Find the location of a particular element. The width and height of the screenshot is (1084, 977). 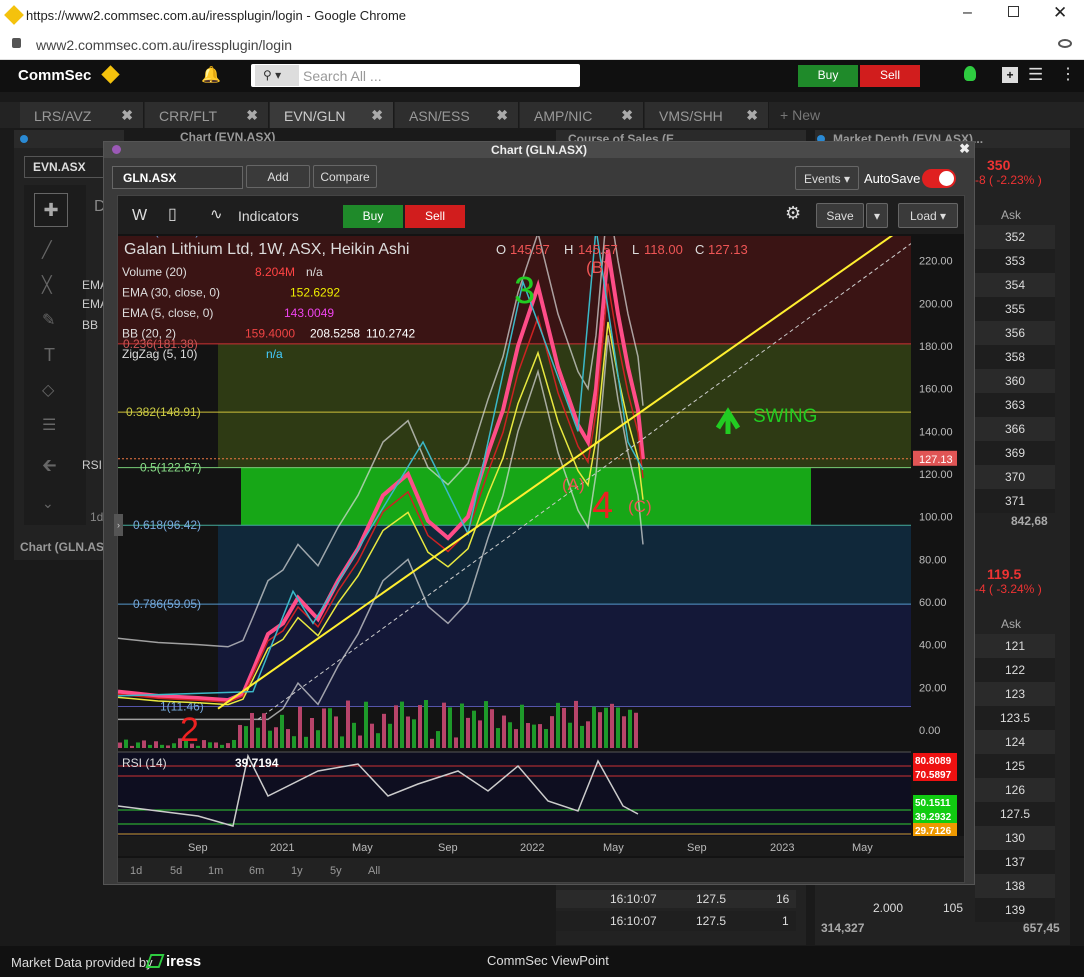

menu-icon: ☰ is located at coordinates (1035, 75).